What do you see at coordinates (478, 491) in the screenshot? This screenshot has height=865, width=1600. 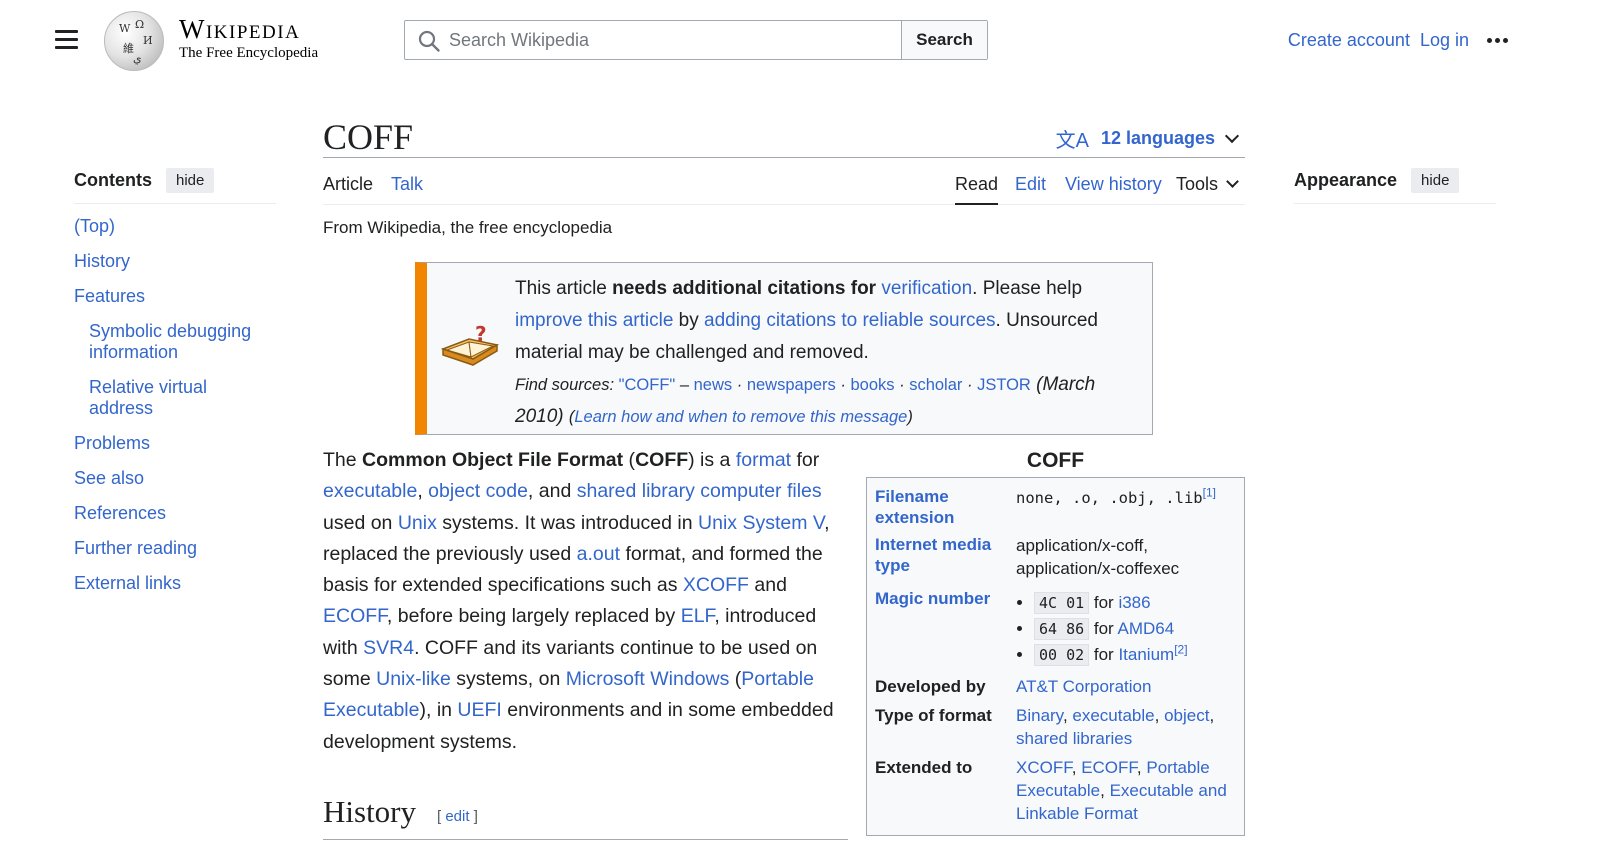 I see `object-code-link: object code` at bounding box center [478, 491].